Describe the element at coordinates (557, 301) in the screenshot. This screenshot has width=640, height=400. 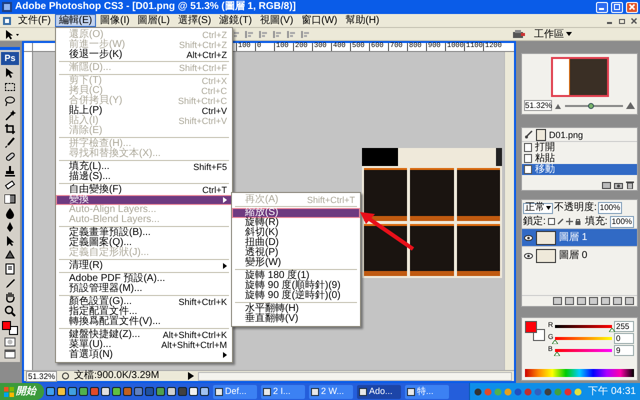
I see `link-icon` at that location.